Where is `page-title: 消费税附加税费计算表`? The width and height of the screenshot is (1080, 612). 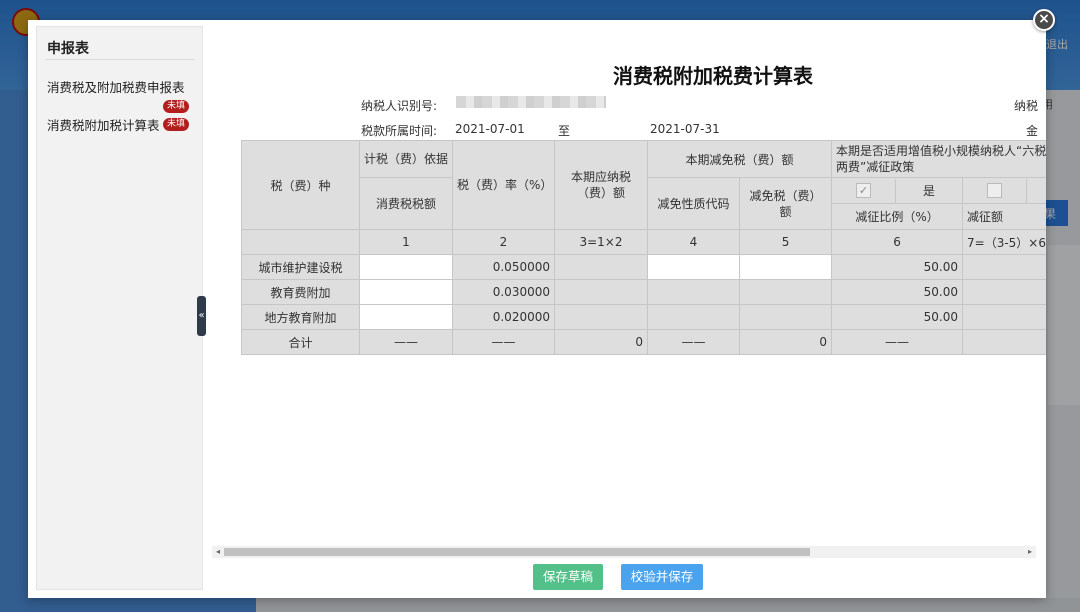 page-title: 消费税附加税费计算表 is located at coordinates (713, 76).